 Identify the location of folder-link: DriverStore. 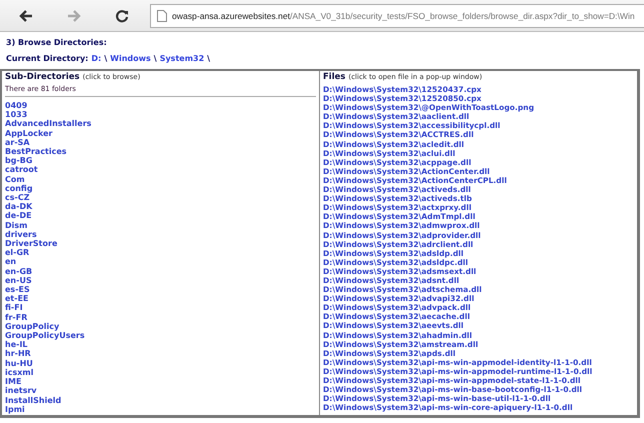
(160, 243).